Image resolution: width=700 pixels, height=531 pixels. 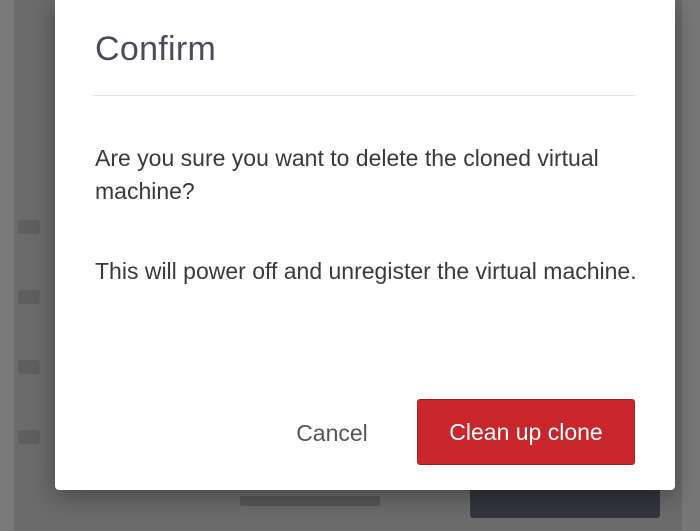 I want to click on background-toolbar-placeholder, so click(x=310, y=501).